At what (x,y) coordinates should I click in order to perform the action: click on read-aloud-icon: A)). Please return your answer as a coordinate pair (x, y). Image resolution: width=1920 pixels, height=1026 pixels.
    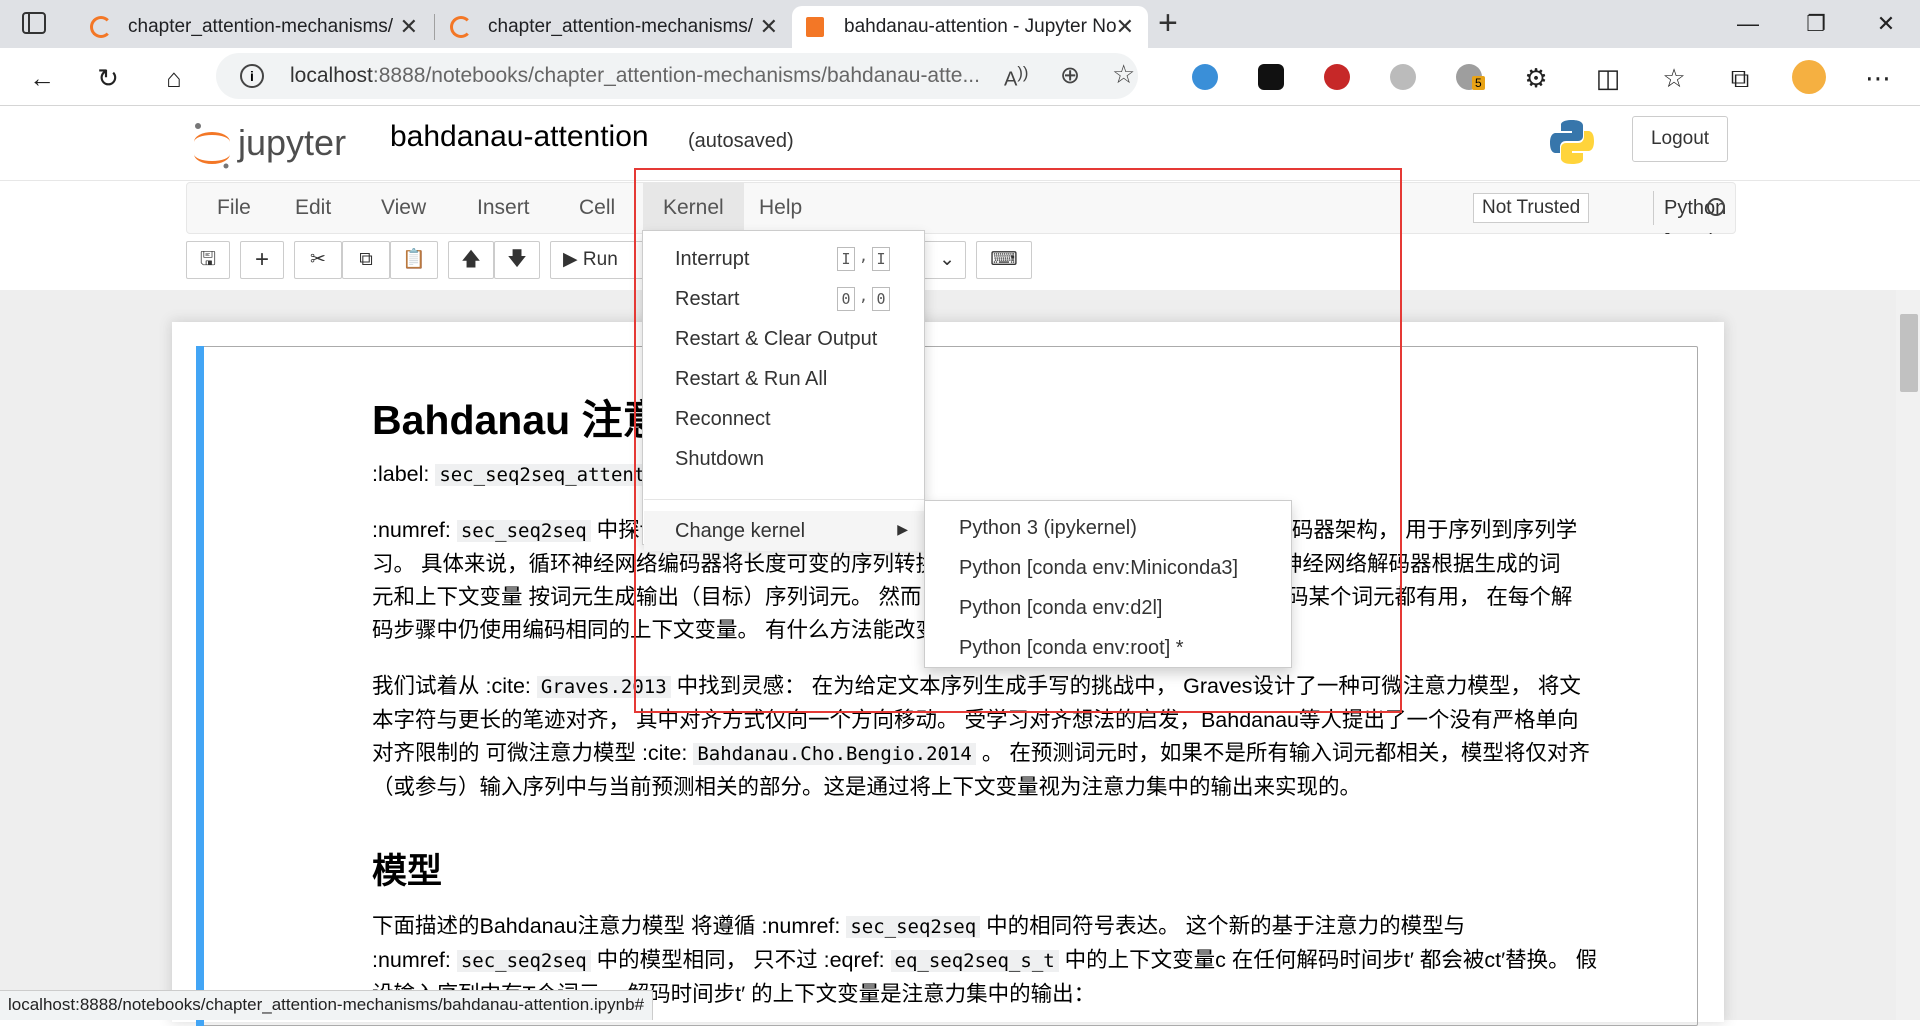
    Looking at the image, I should click on (1016, 77).